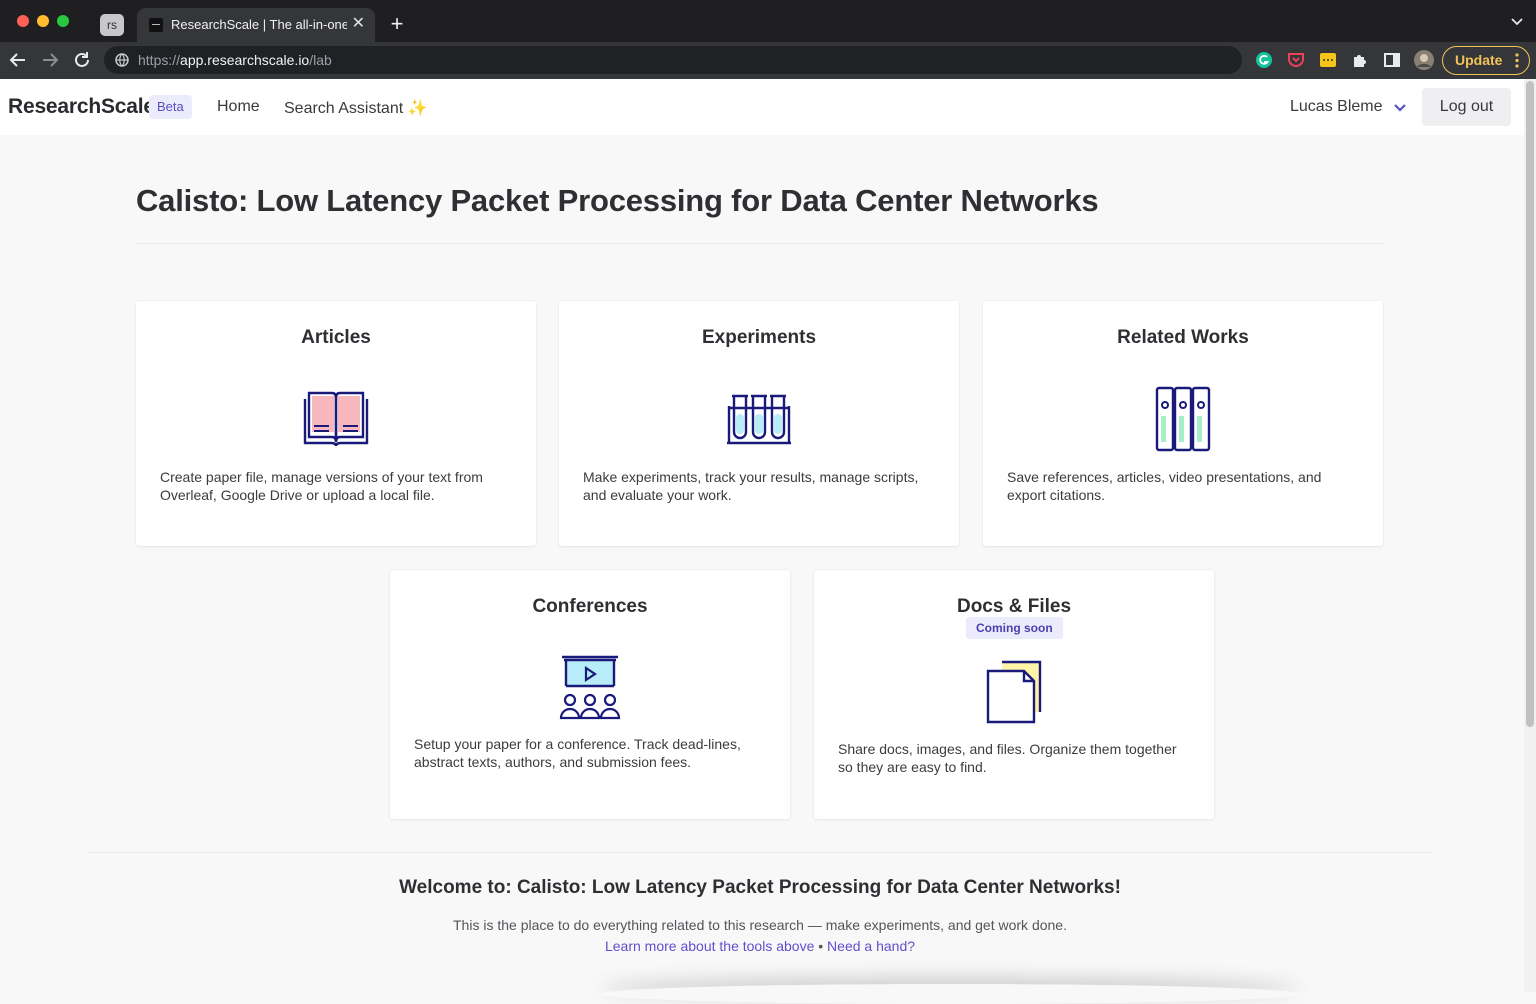  What do you see at coordinates (709, 946) in the screenshot?
I see `learn-more-link: Learn more about the tools above` at bounding box center [709, 946].